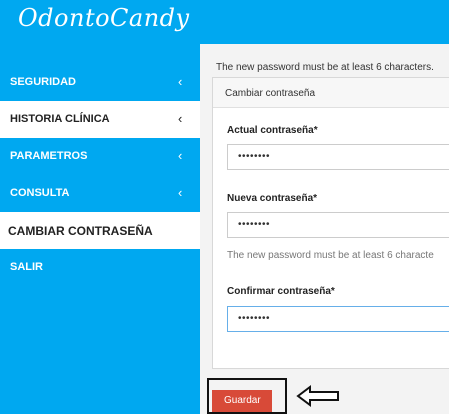 This screenshot has width=449, height=414. Describe the element at coordinates (100, 193) in the screenshot. I see `sidebar-item-consulta: CONSULTA ‹` at that location.